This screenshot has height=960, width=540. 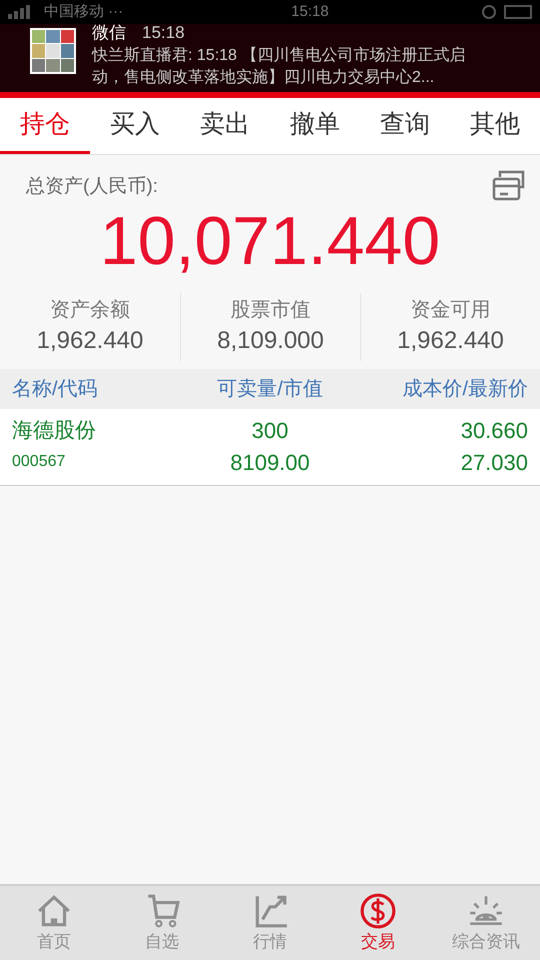 What do you see at coordinates (450, 310) in the screenshot?
I see `stat-label: 资金可用` at bounding box center [450, 310].